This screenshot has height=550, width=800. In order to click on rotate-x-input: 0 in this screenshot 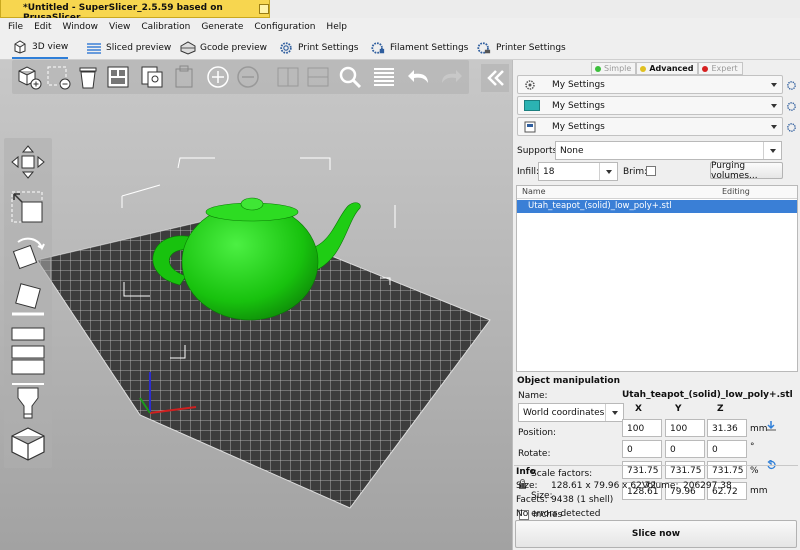, I will do `click(642, 449)`.